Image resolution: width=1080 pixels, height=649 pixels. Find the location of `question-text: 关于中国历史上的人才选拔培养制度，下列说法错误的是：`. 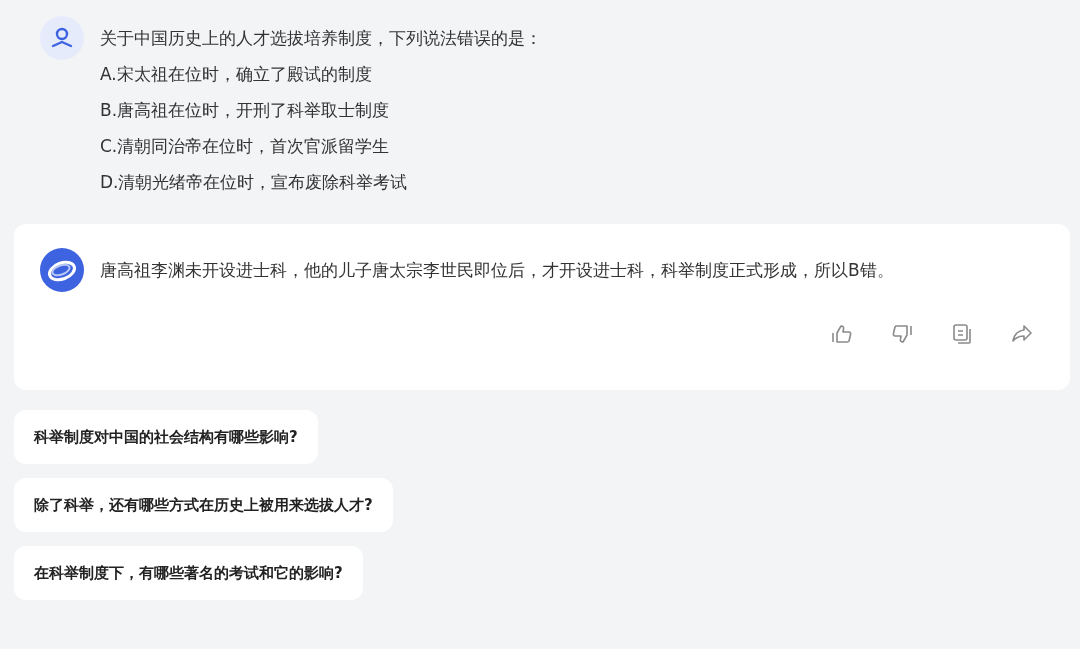

question-text: 关于中国历史上的人才选拔培养制度，下列说法错误的是： is located at coordinates (321, 38).